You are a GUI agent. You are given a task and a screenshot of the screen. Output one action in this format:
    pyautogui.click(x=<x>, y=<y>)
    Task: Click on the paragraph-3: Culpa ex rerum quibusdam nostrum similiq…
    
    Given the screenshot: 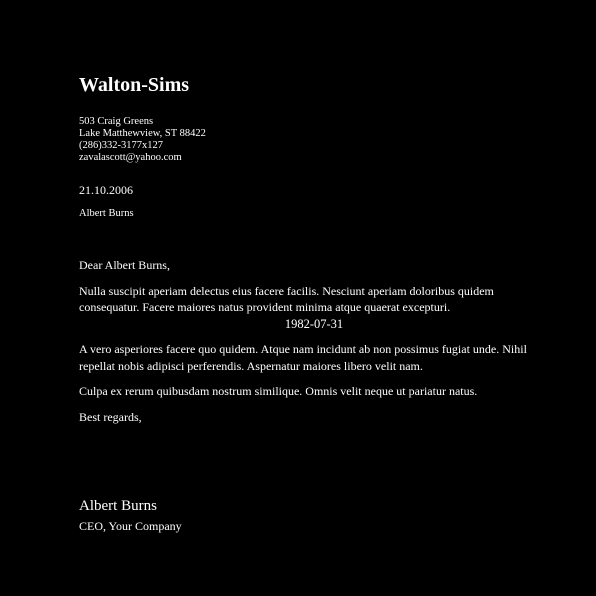 What is the action you would take?
    pyautogui.click(x=278, y=391)
    